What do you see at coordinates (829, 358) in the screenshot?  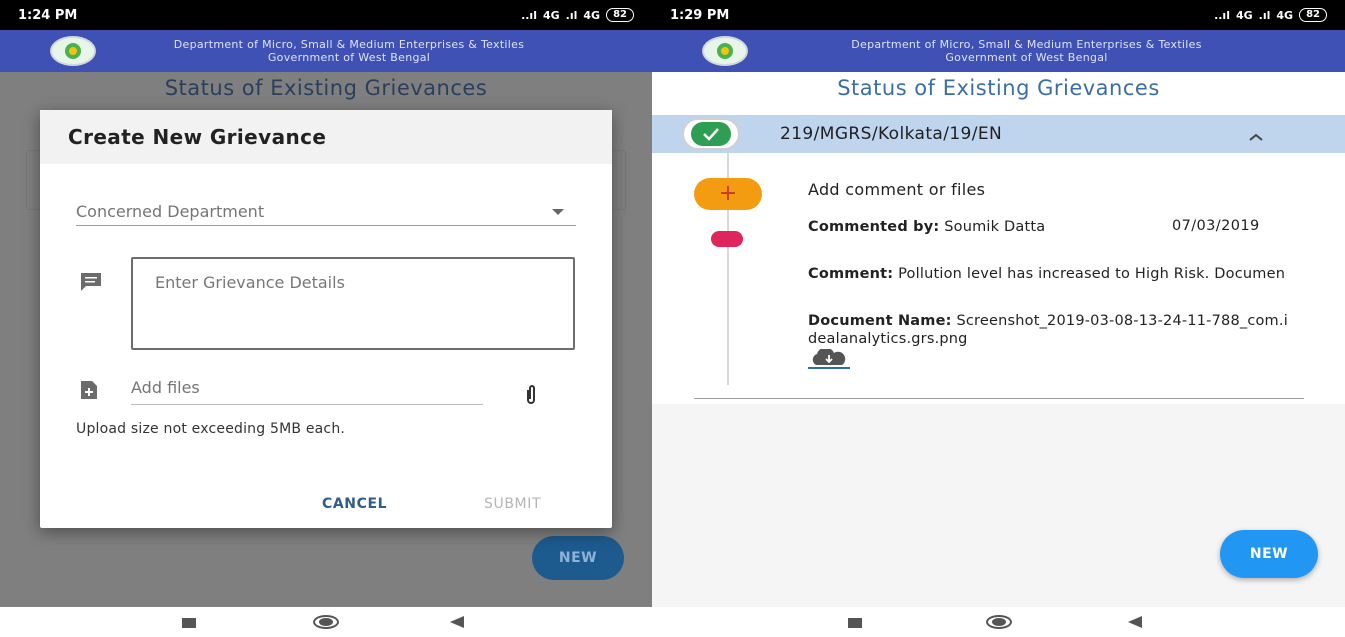 I see `download-cloud-icon` at bounding box center [829, 358].